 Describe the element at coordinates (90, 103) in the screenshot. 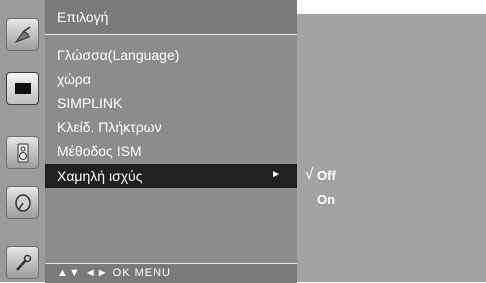

I see `menu-item-label: SIMPLINK` at that location.